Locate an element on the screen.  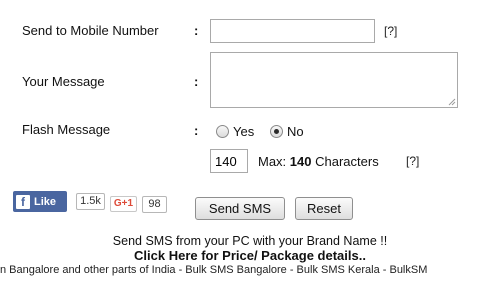
message-label: Your Message is located at coordinates (63, 81).